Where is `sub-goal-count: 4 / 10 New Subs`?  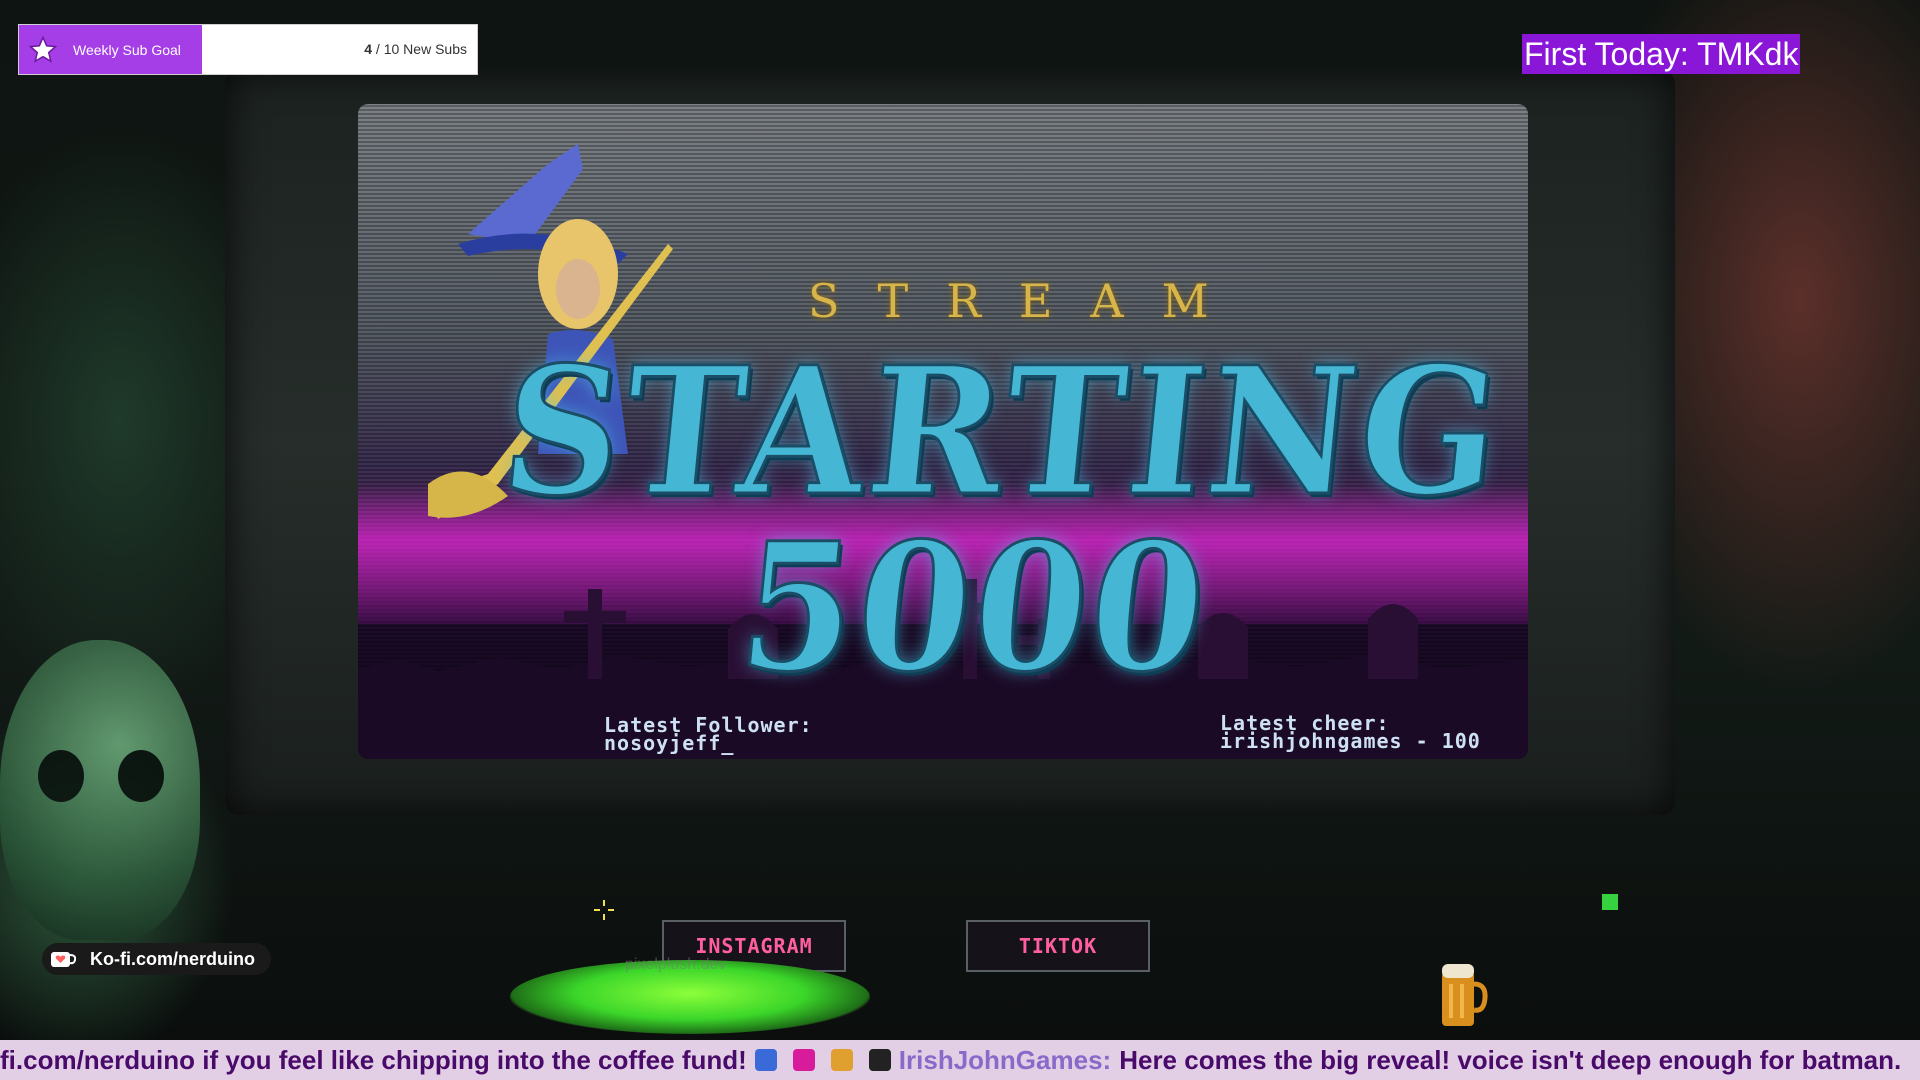 sub-goal-count: 4 / 10 New Subs is located at coordinates (415, 49).